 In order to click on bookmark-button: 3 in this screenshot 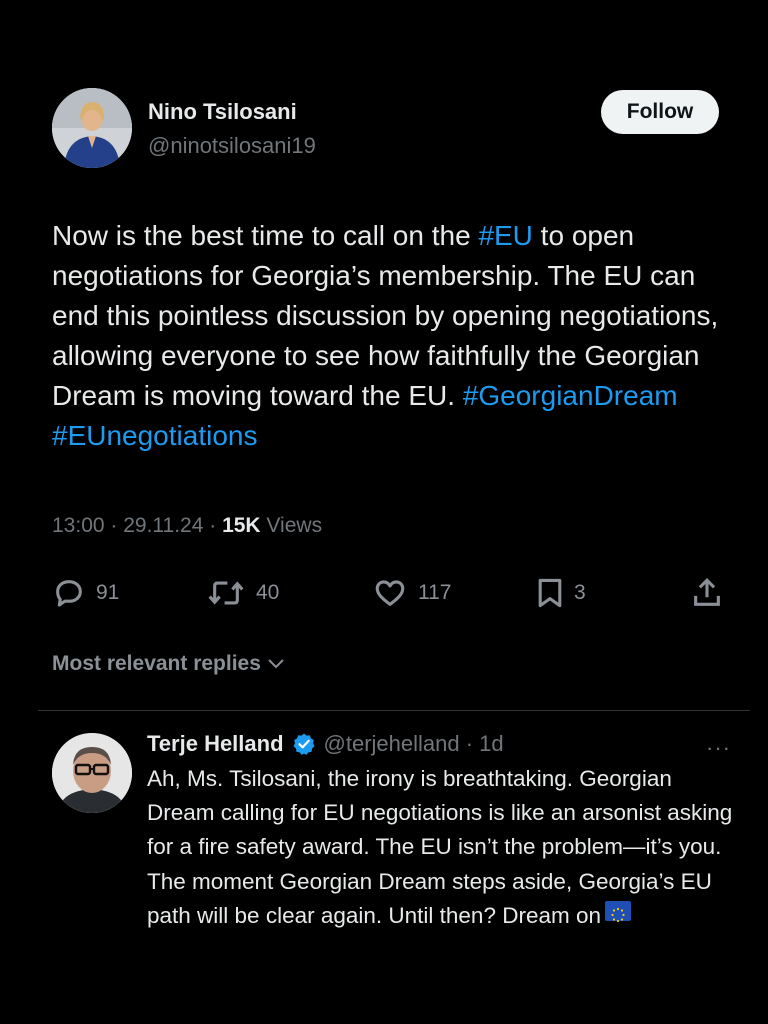, I will do `click(561, 593)`.